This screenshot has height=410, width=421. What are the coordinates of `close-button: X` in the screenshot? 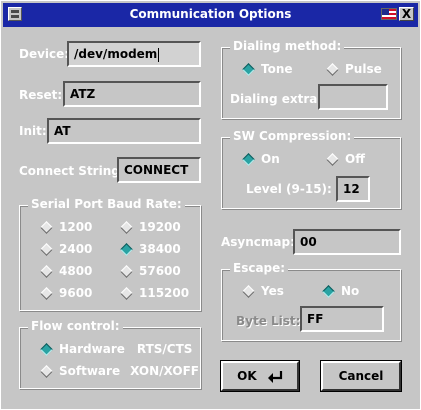 It's located at (406, 14).